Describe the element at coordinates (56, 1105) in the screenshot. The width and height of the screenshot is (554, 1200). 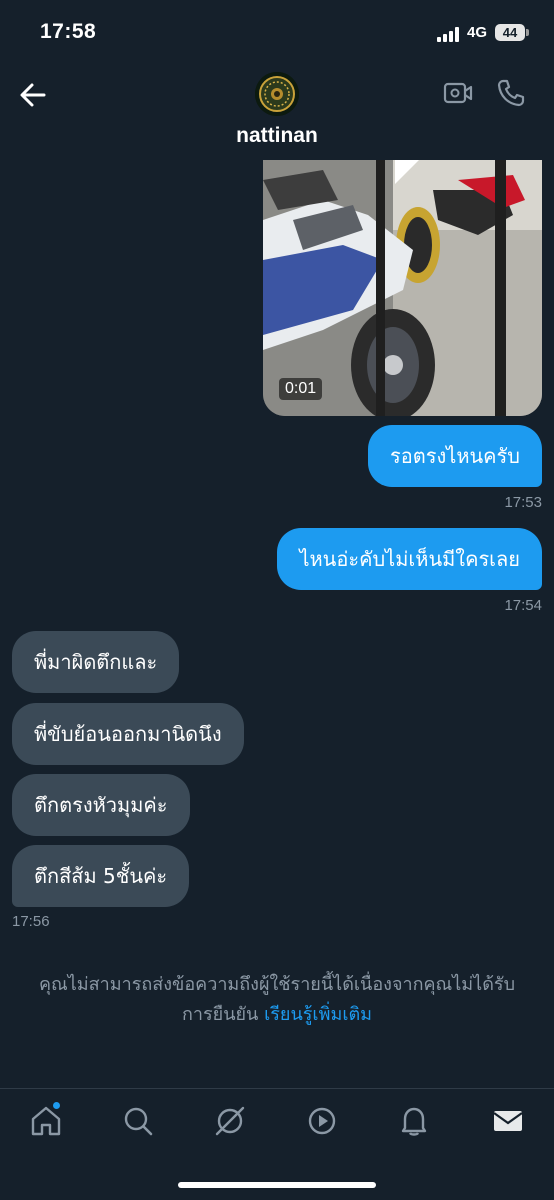
I see `notification-dot` at that location.